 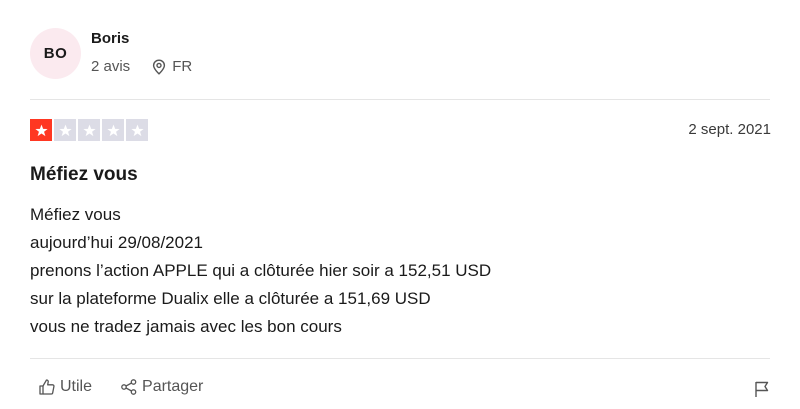 What do you see at coordinates (55, 53) in the screenshot?
I see `avatar: BO` at bounding box center [55, 53].